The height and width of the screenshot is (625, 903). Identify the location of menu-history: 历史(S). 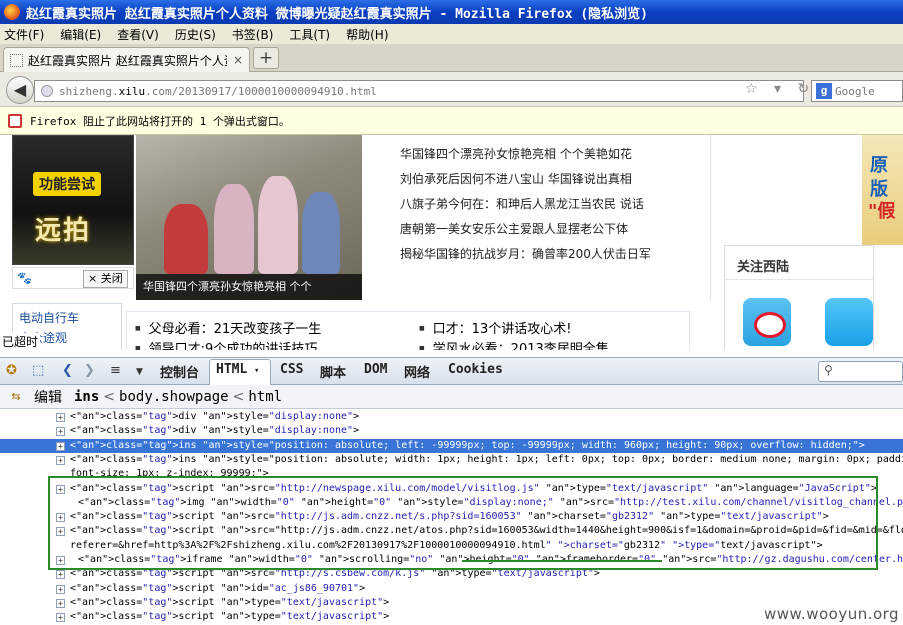
(195, 34).